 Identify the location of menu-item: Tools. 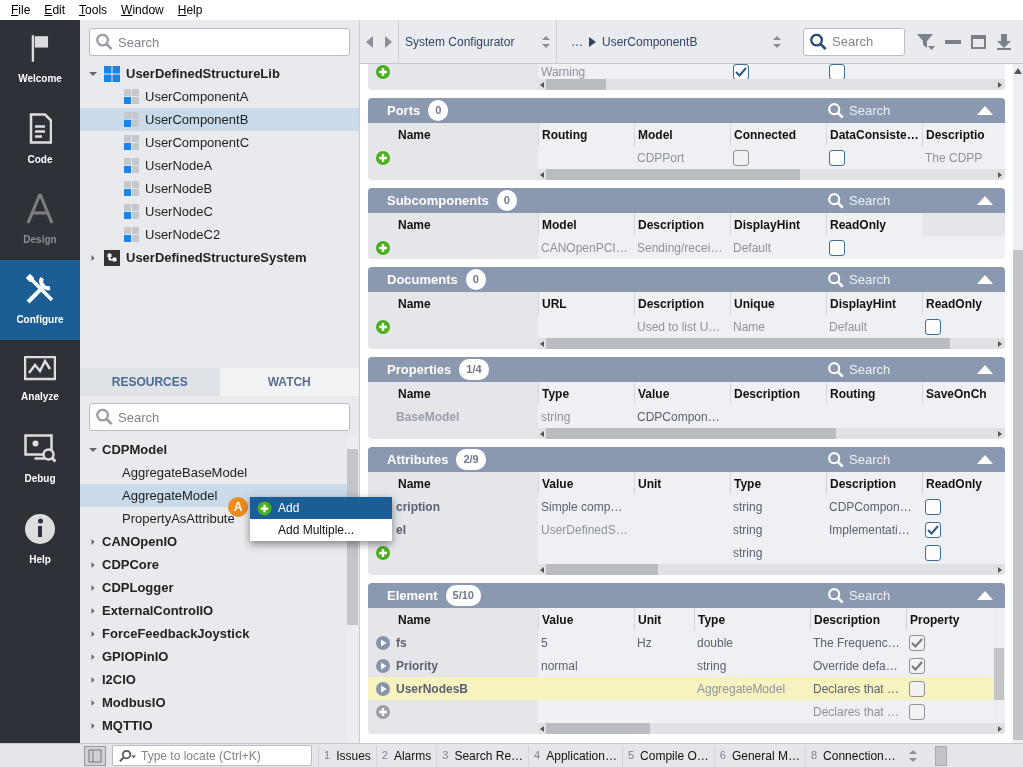
(93, 10).